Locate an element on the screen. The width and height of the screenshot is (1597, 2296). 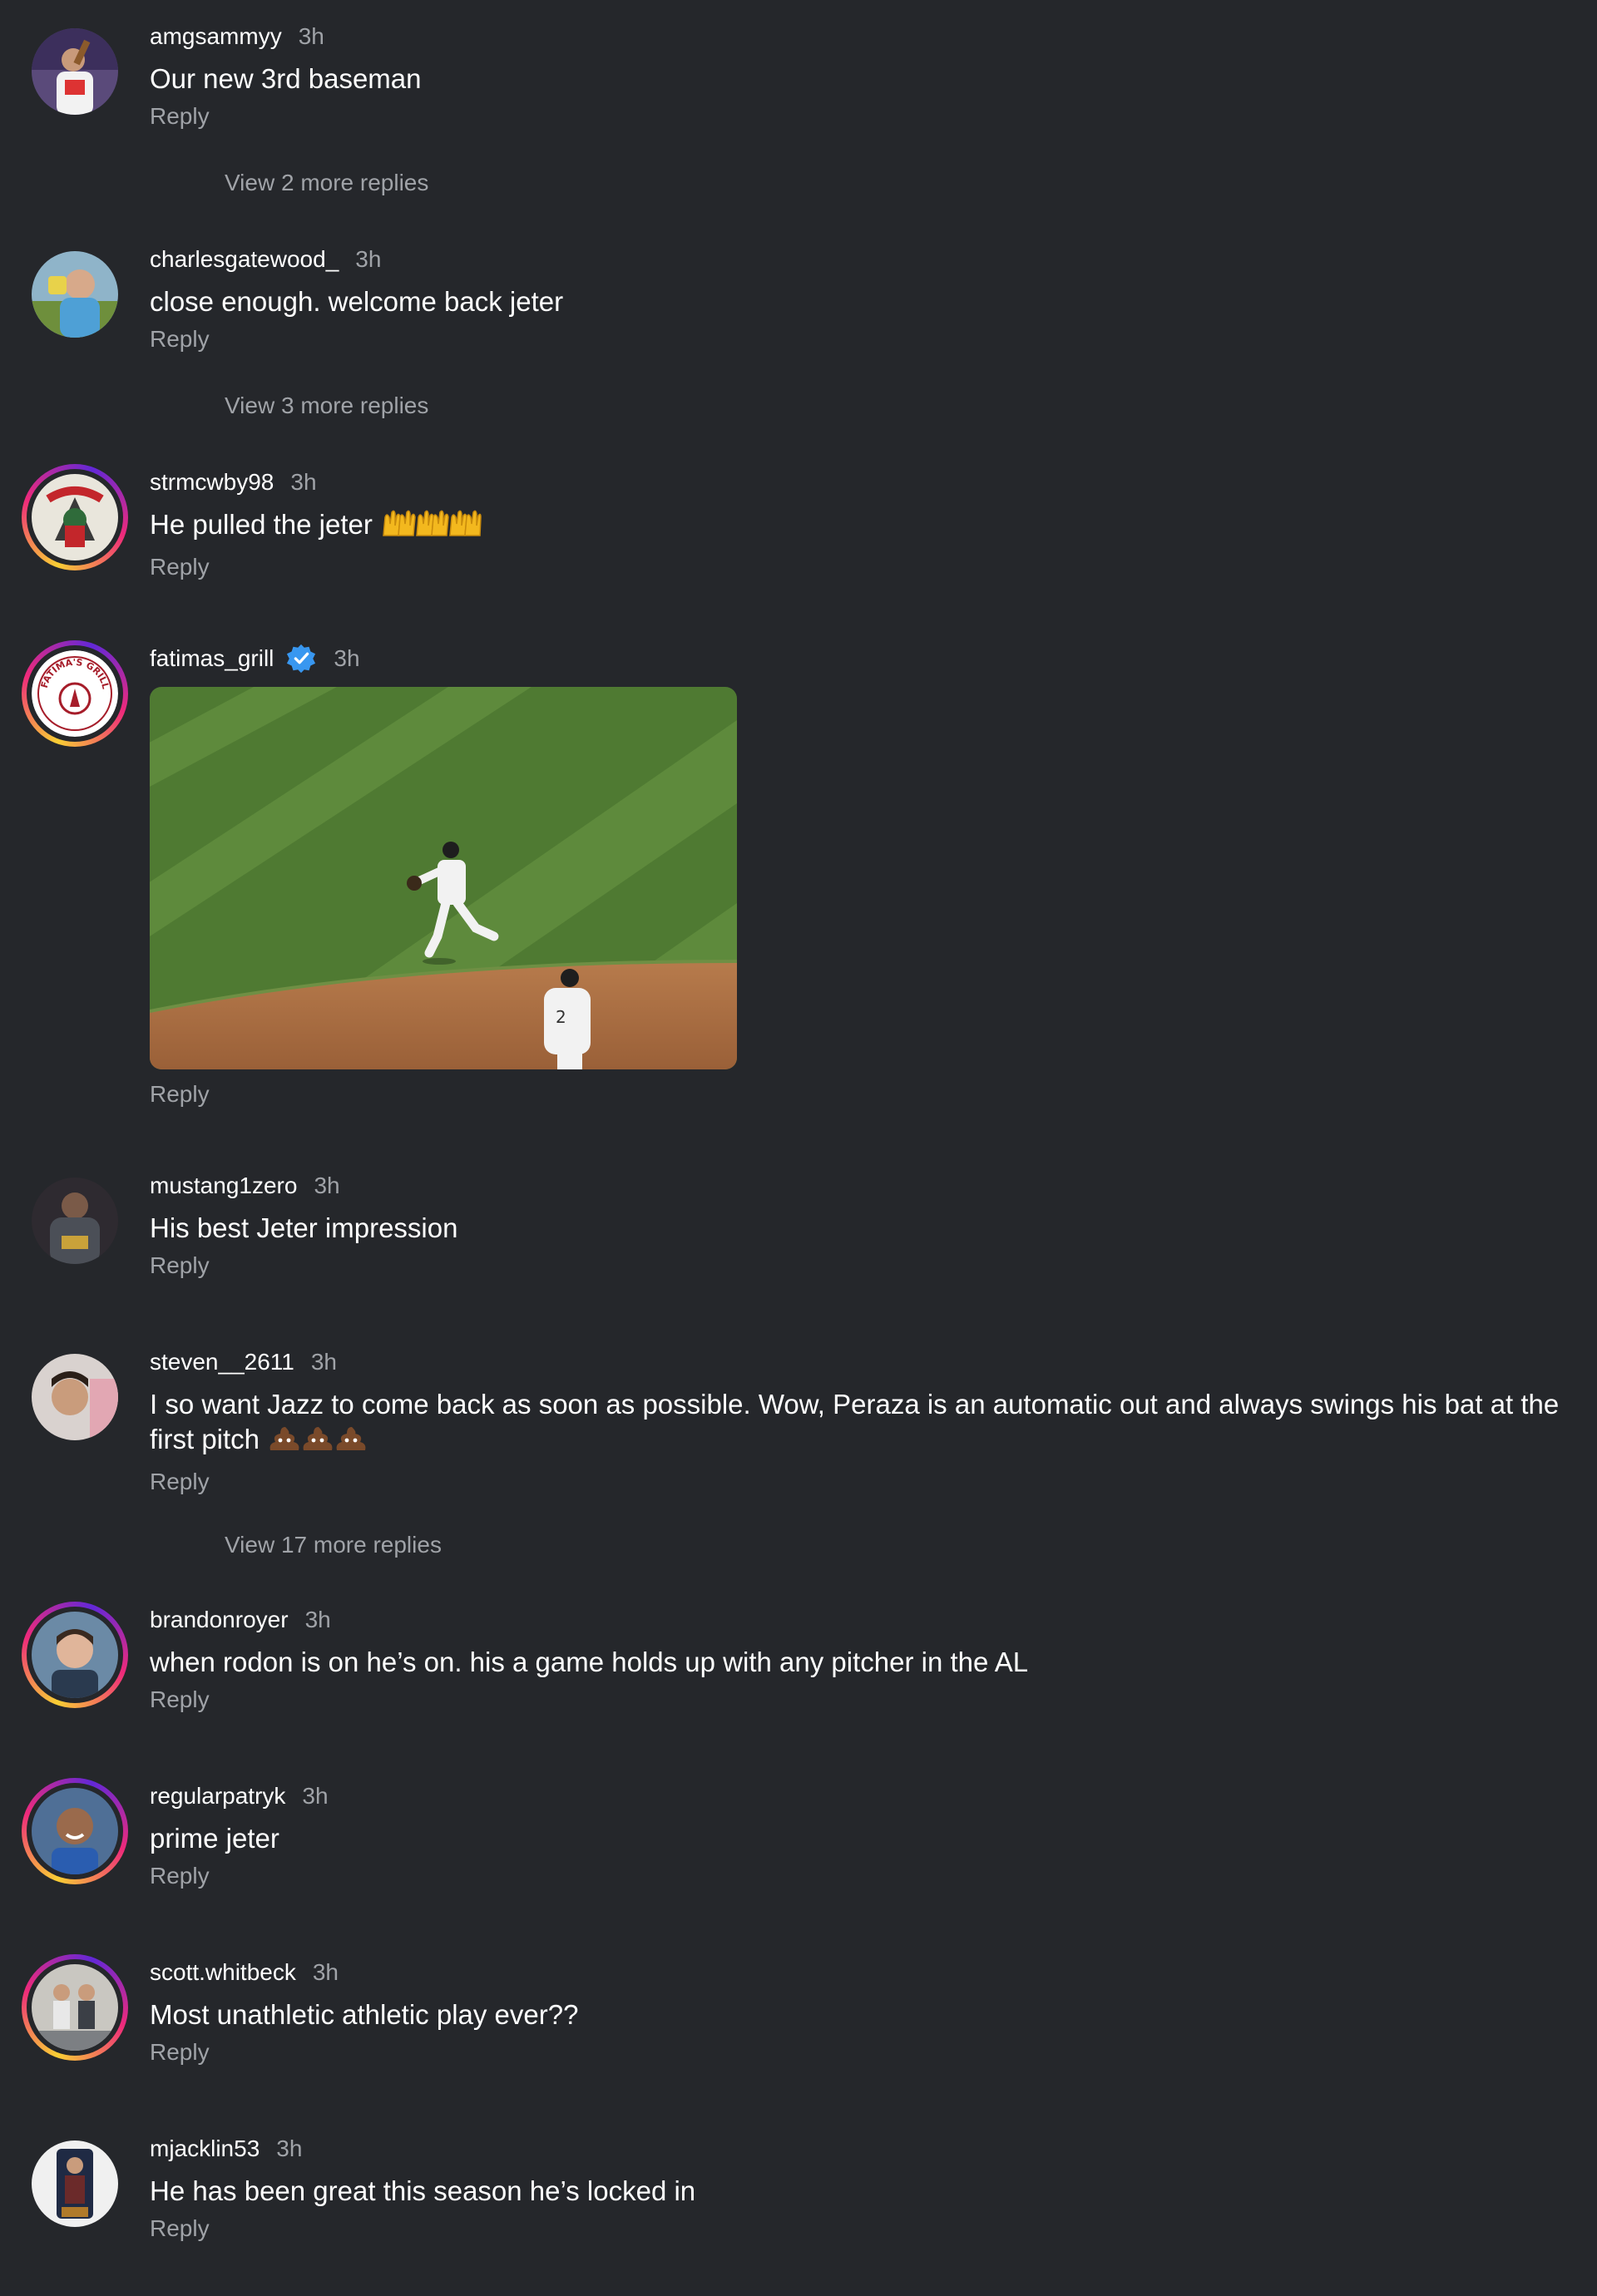
view-more-replies-button: View 17 more replies is located at coordinates (333, 1545).